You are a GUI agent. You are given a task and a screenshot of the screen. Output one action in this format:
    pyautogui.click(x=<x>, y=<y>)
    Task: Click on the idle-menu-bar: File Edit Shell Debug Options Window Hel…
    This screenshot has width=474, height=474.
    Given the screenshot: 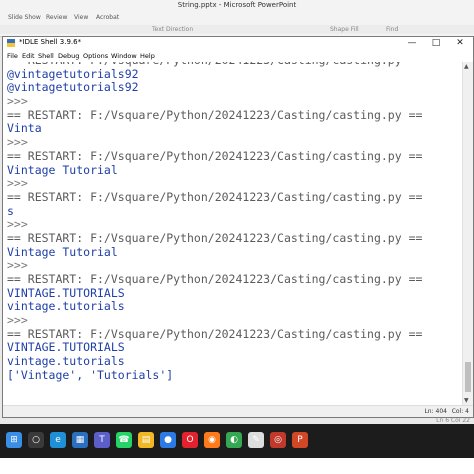 What is the action you would take?
    pyautogui.click(x=238, y=56)
    